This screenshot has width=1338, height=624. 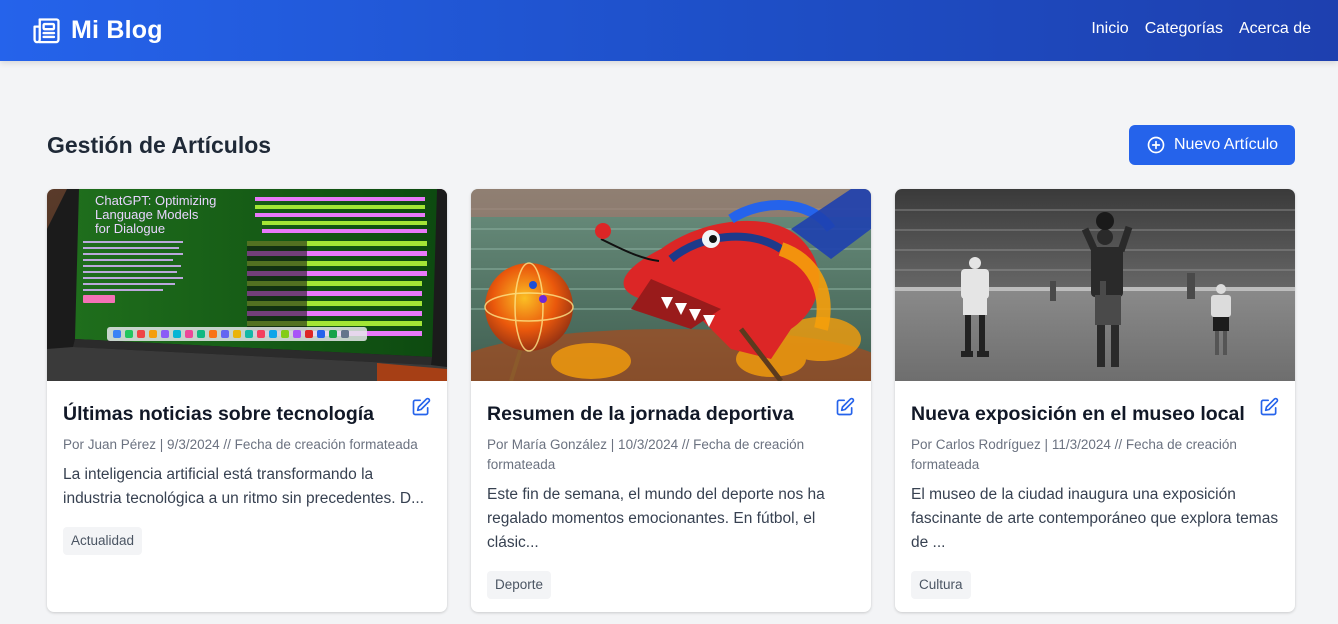 What do you see at coordinates (519, 585) in the screenshot?
I see `category-badge: Deporte` at bounding box center [519, 585].